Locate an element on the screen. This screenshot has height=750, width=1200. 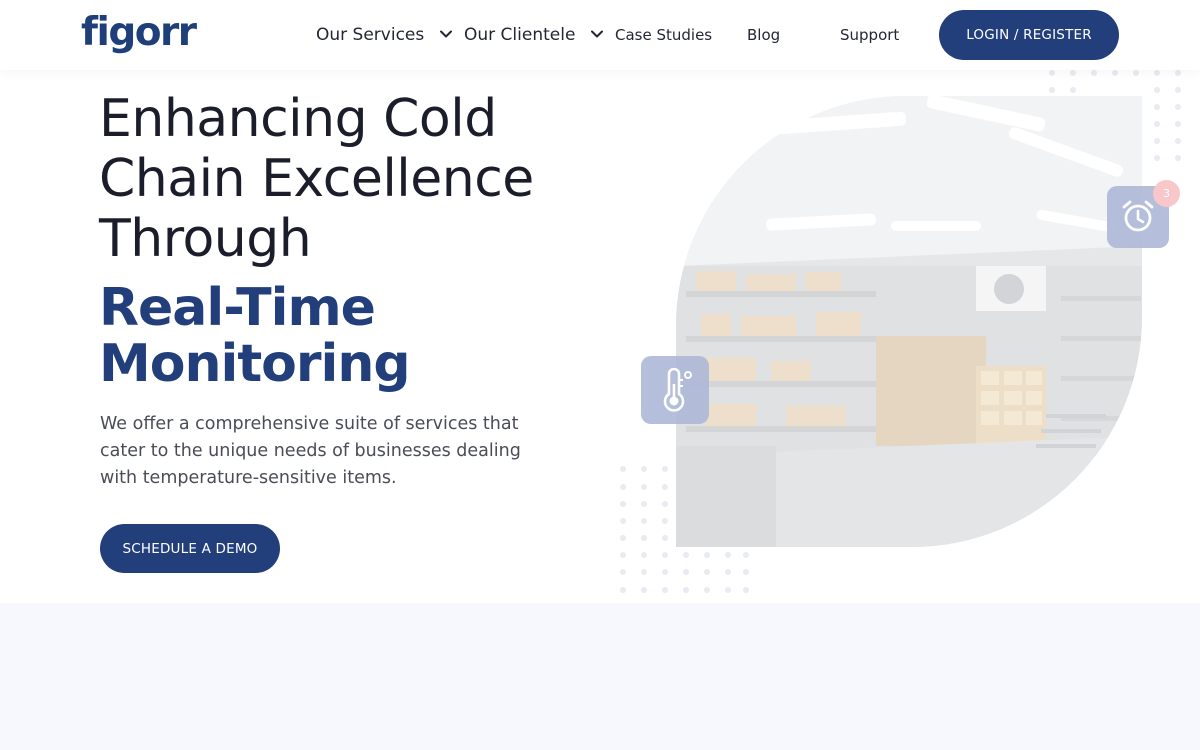
alarm-clock-icon is located at coordinates (1138, 216).